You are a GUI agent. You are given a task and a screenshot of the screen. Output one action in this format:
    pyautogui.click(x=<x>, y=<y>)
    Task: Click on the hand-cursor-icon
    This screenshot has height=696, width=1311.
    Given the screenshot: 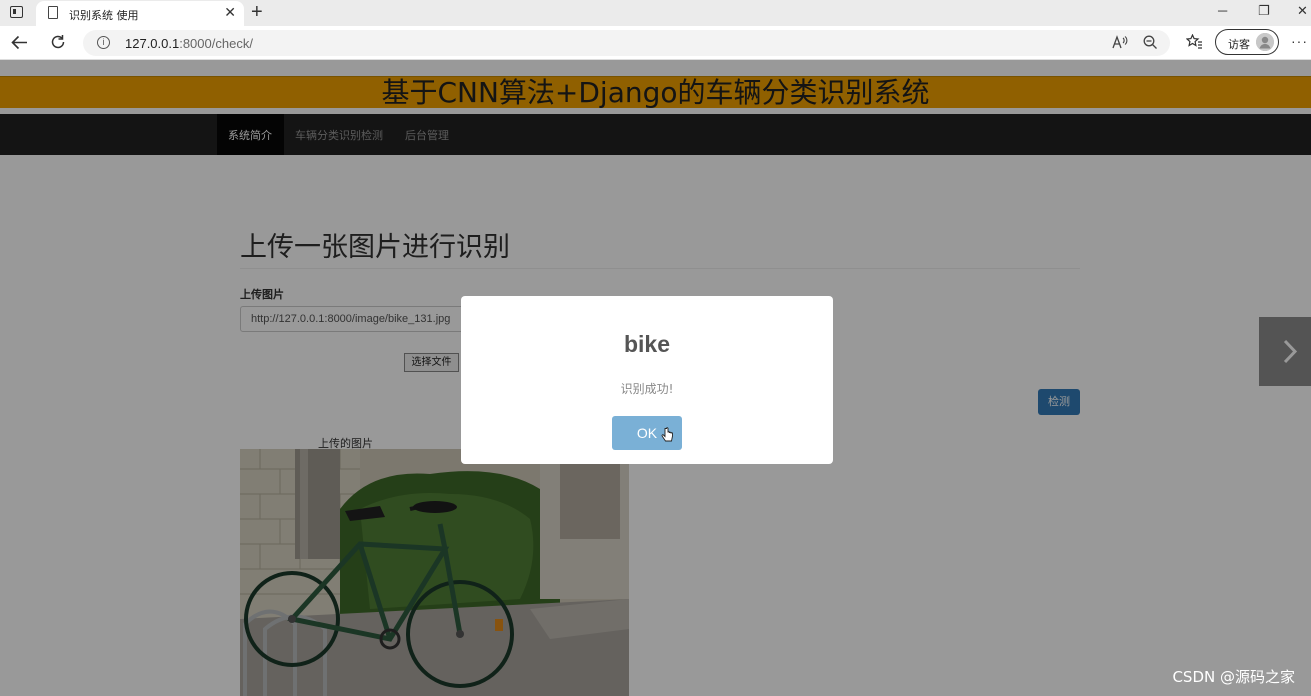 What is the action you would take?
    pyautogui.click(x=667, y=434)
    